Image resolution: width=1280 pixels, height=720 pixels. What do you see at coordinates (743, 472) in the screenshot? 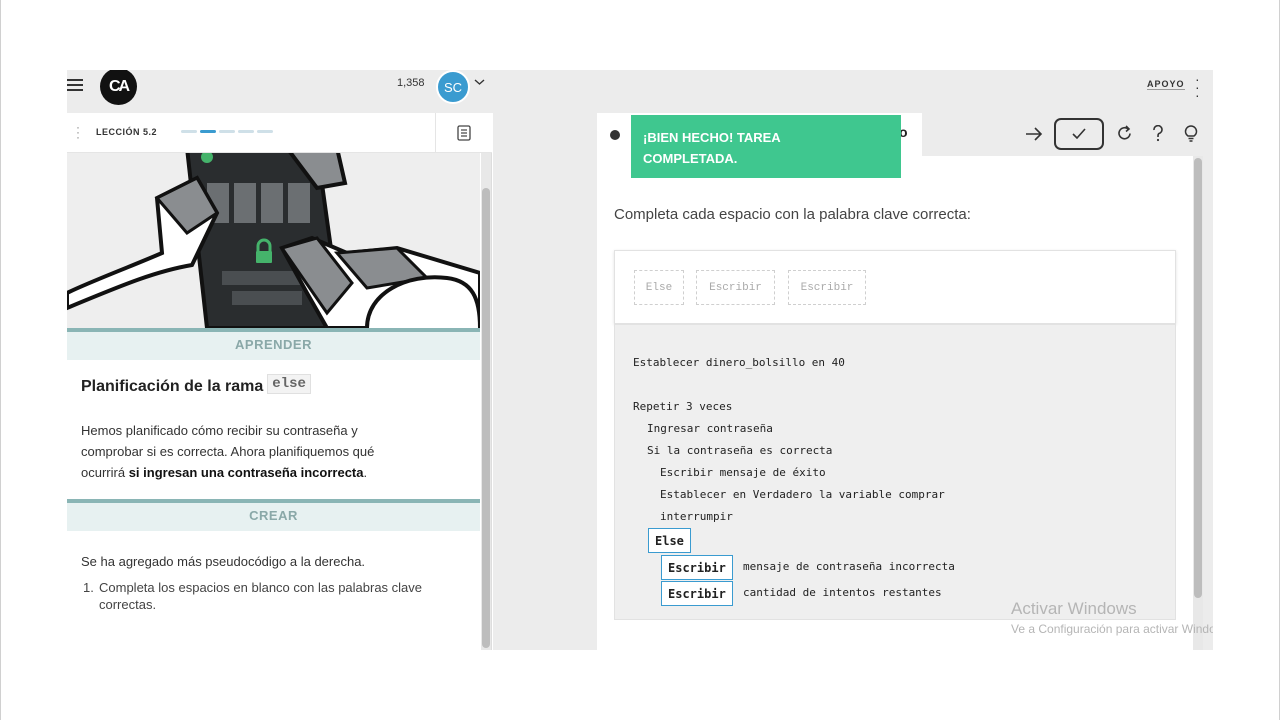
I see `code-line: Escribir mensaje de éxito` at bounding box center [743, 472].